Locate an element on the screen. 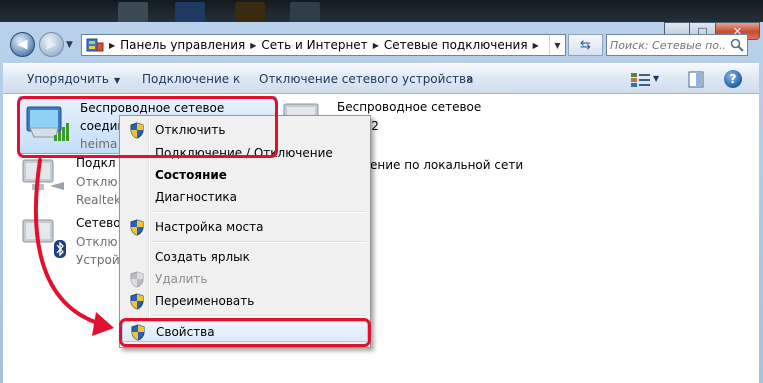 Image resolution: width=763 pixels, height=383 pixels. change-view-icon is located at coordinates (641, 80).